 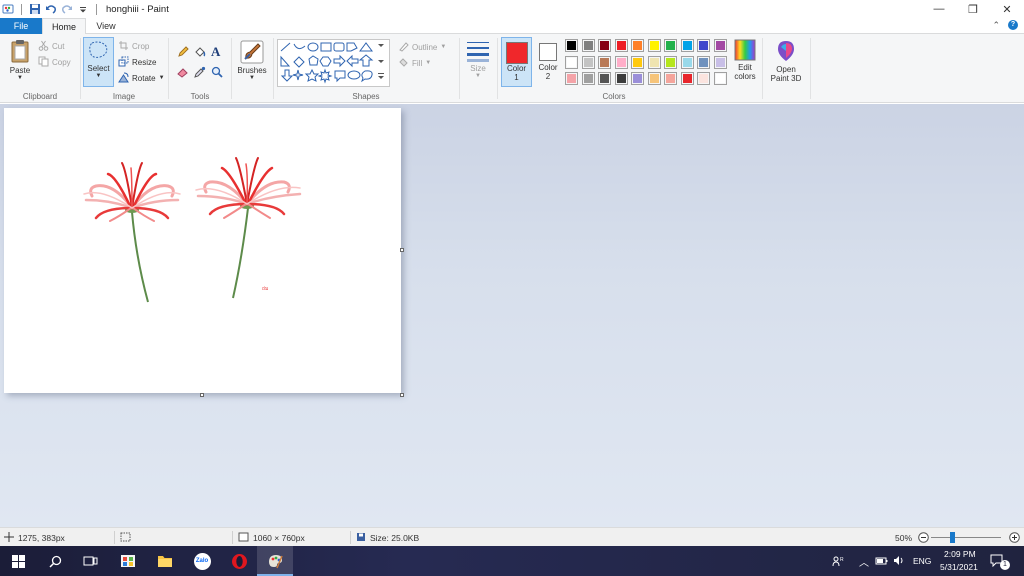 What do you see at coordinates (996, 25) in the screenshot?
I see `collapse-ribbon-icon: ⌃` at bounding box center [996, 25].